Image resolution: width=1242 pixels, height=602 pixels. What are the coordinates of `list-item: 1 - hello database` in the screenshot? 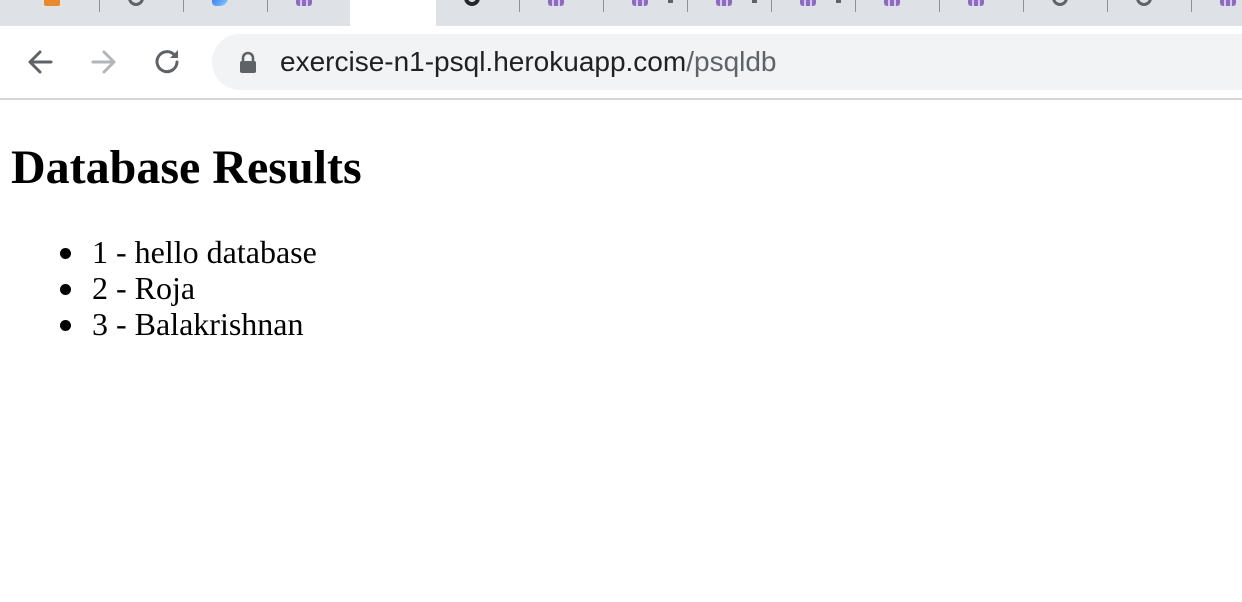 It's located at (158, 252).